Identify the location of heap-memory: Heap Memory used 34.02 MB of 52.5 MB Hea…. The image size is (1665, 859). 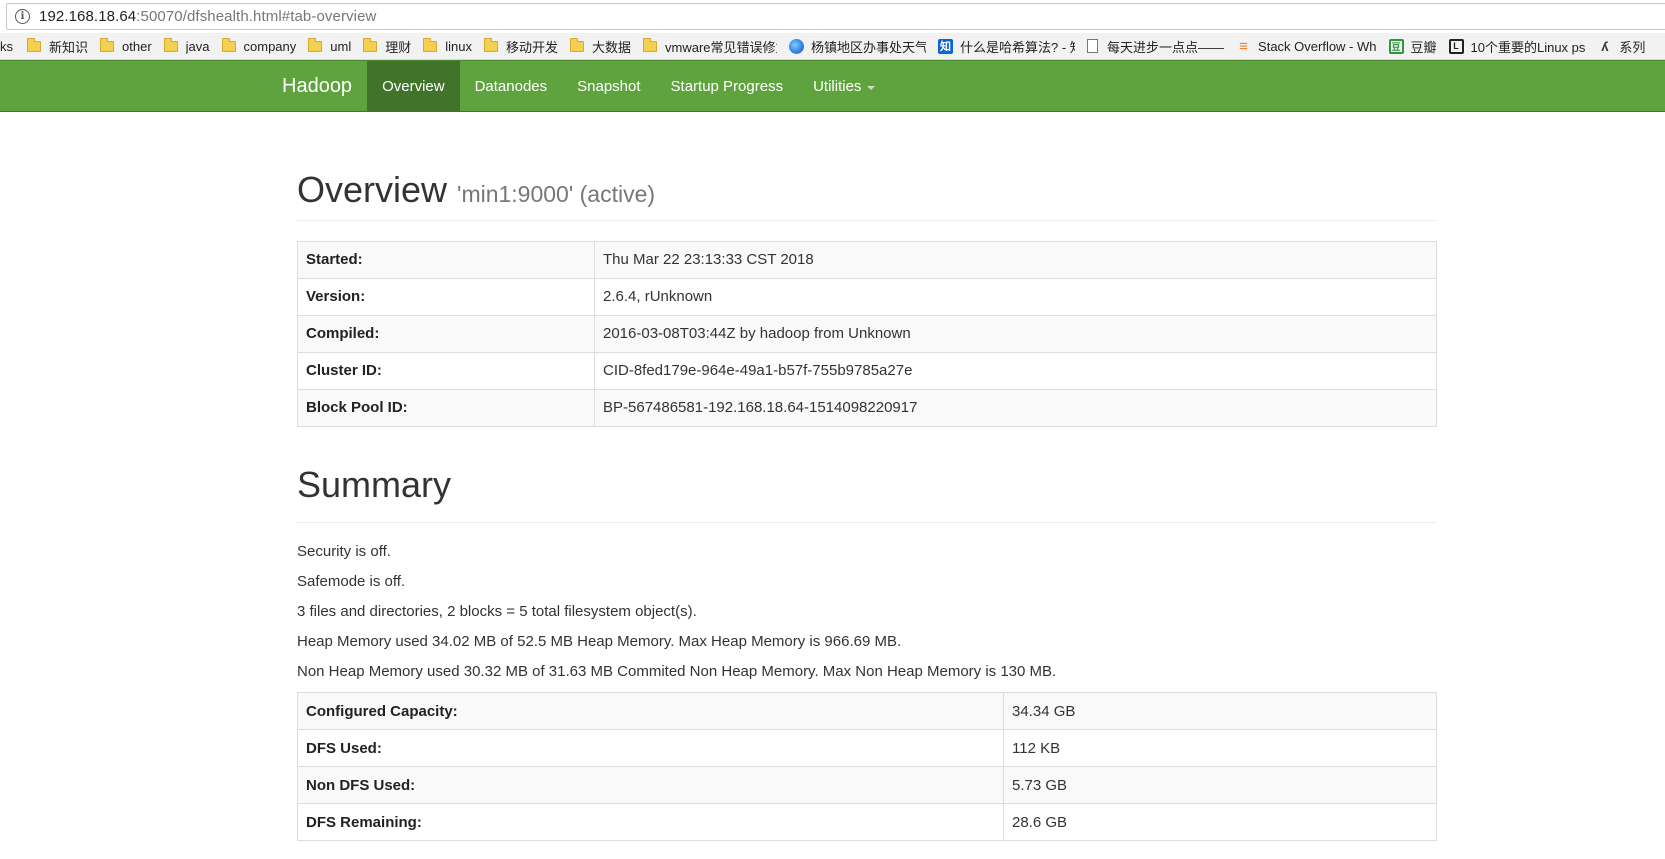
(599, 642).